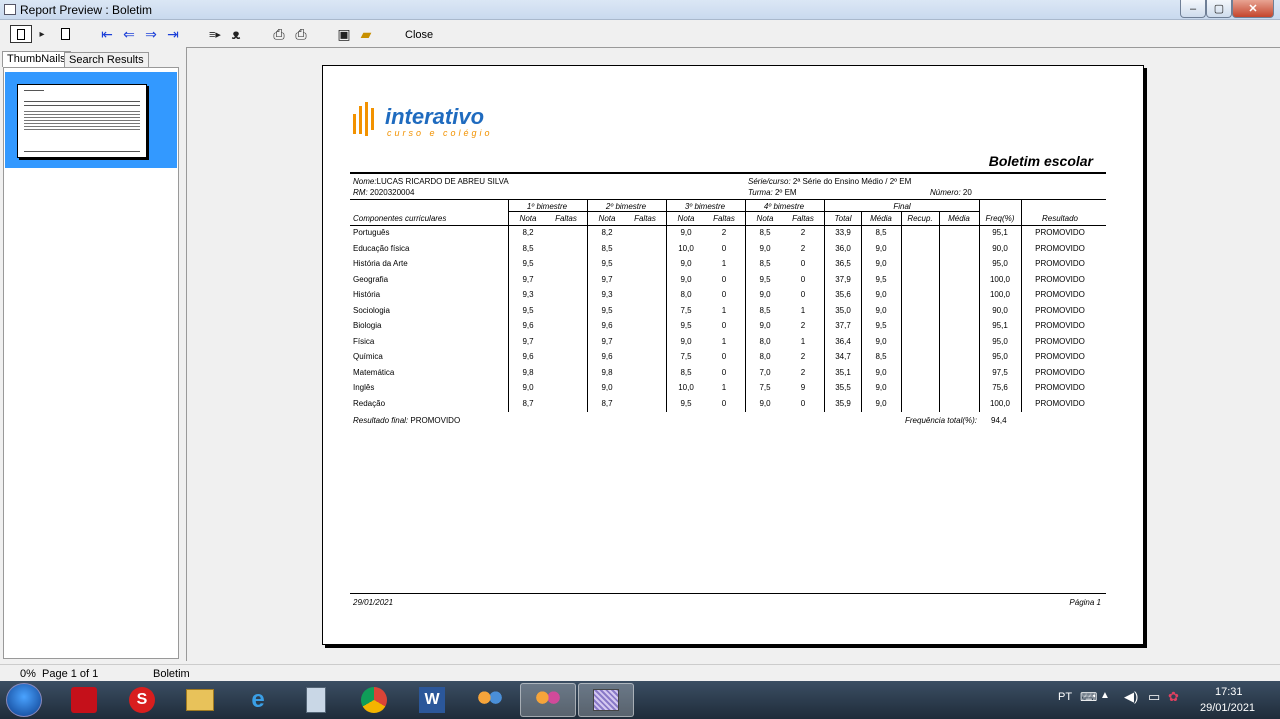 The image size is (1280, 719). Describe the element at coordinates (215, 34) in the screenshot. I see `zoom-icon: ≡▸` at that location.